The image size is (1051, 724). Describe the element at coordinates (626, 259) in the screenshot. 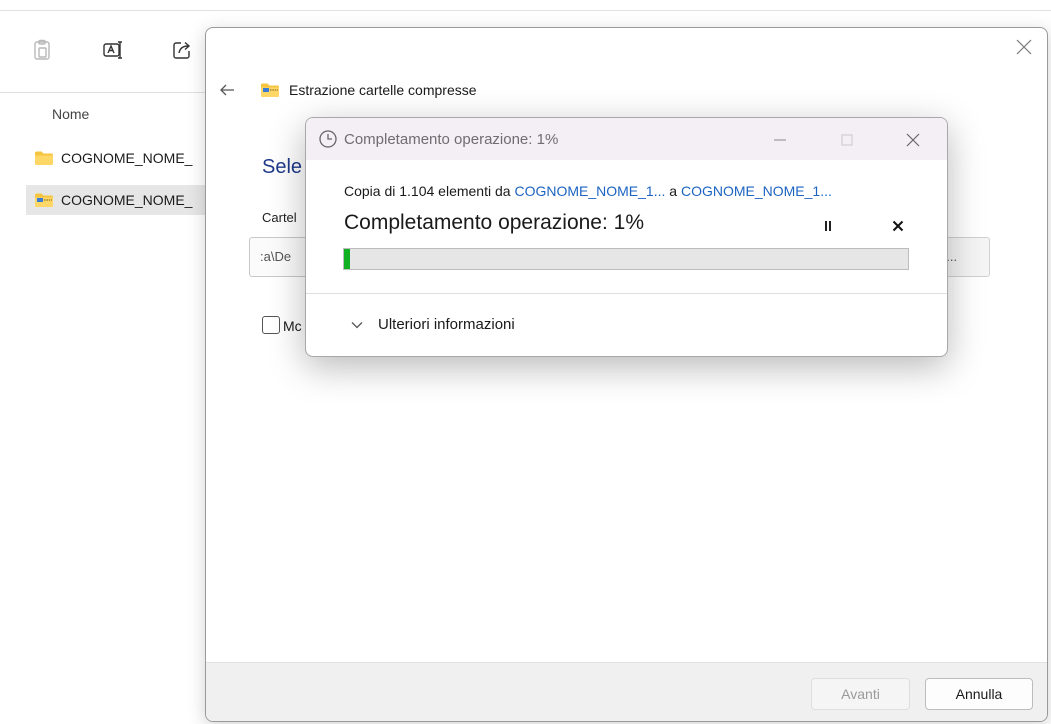

I see `progress-bar` at that location.